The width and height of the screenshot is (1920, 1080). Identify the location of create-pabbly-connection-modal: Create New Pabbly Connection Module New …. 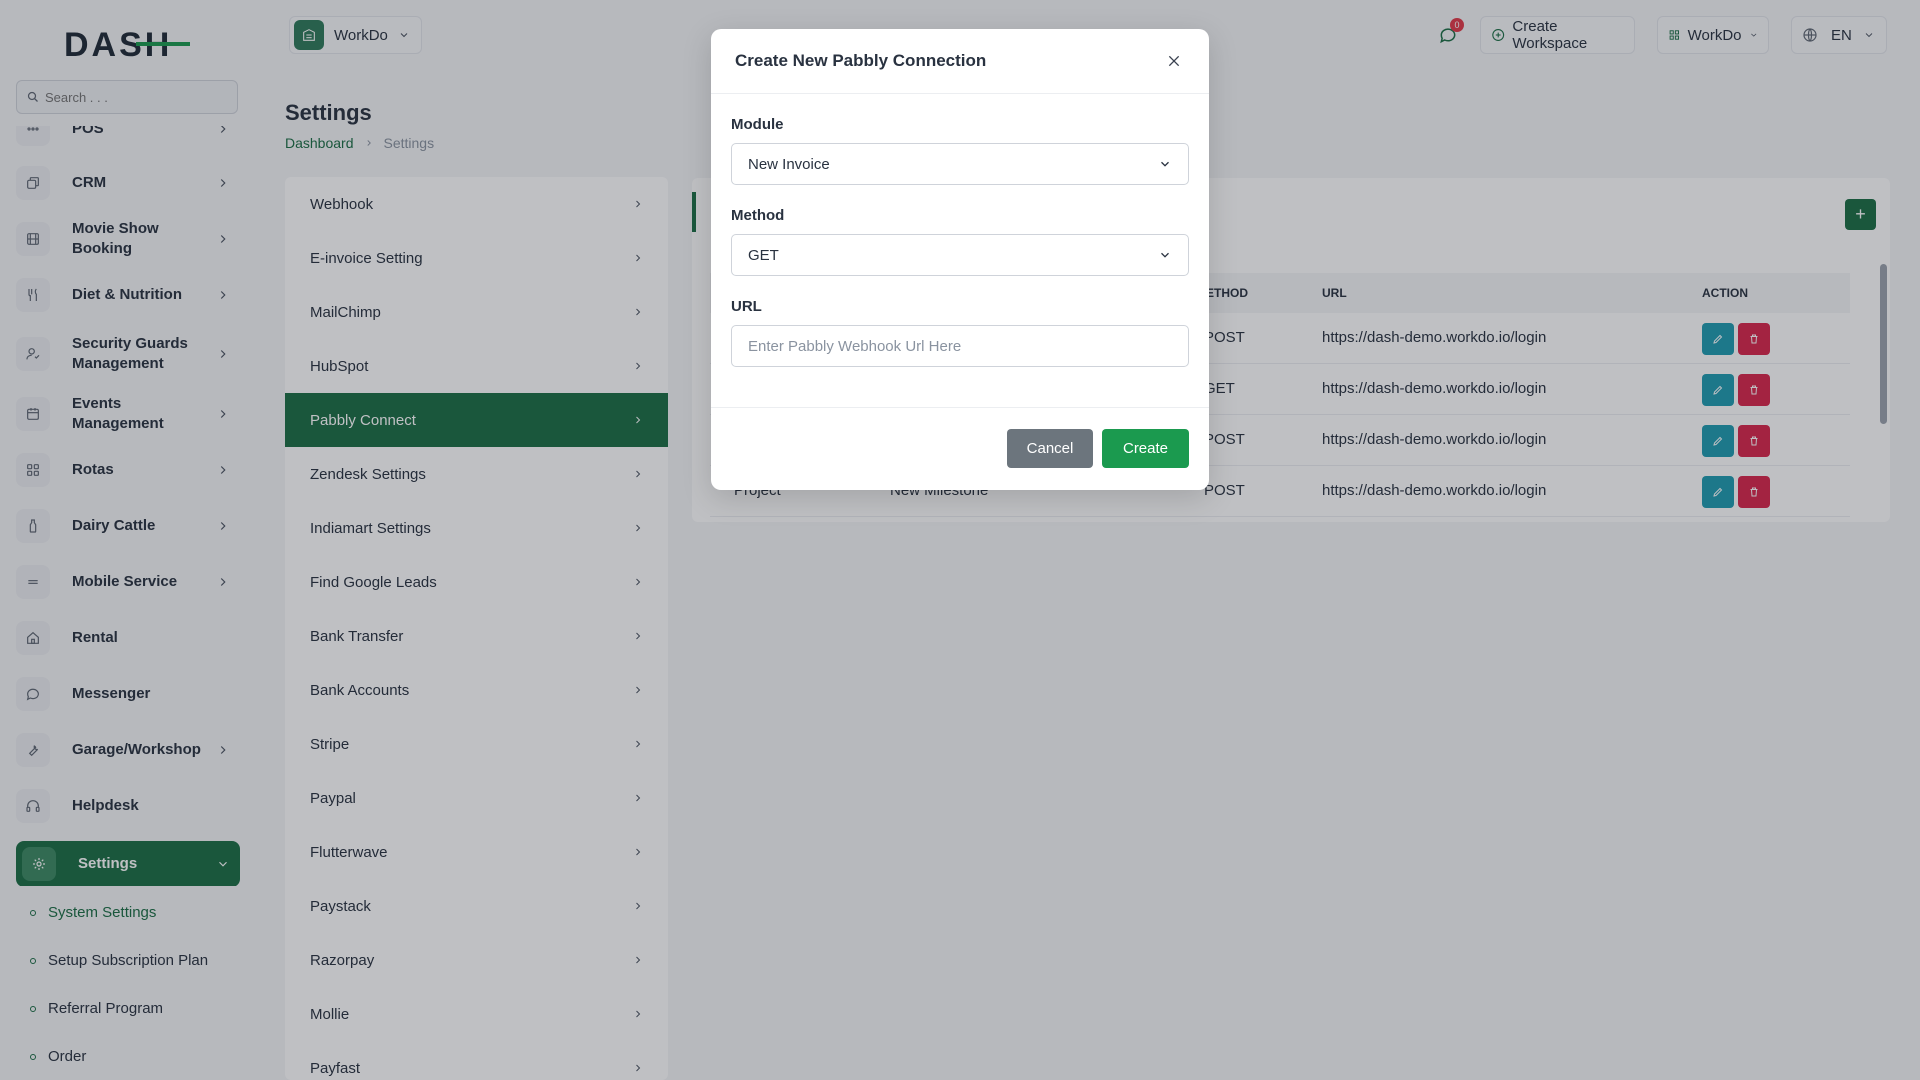
(960, 259).